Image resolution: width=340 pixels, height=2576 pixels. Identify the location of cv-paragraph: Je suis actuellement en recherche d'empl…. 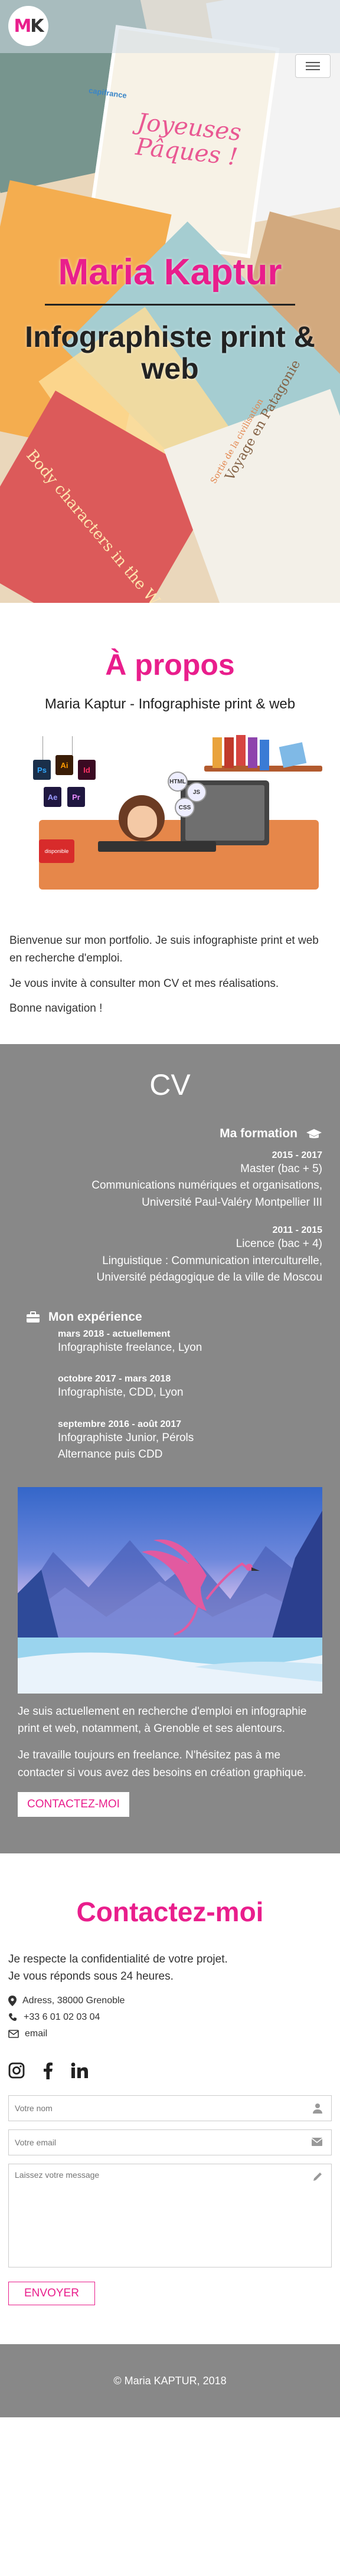
(162, 1720).